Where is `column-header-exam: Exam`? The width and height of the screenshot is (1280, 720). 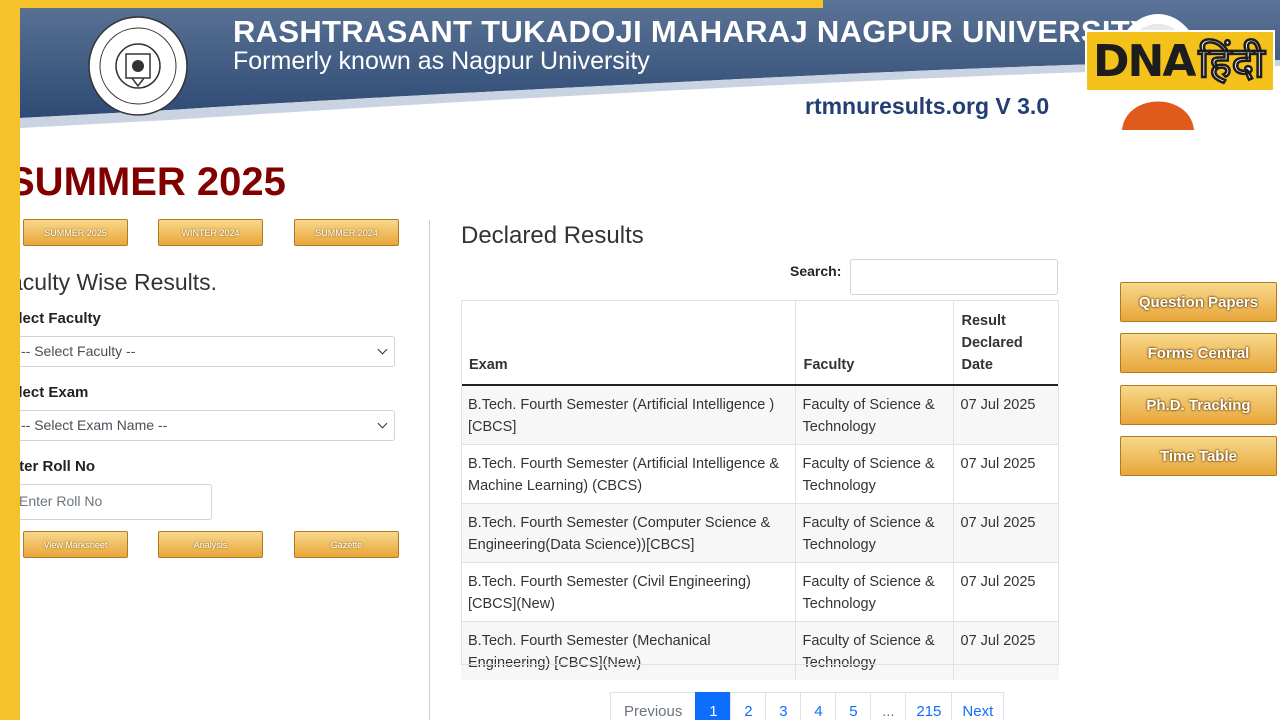
column-header-exam: Exam is located at coordinates (628, 343).